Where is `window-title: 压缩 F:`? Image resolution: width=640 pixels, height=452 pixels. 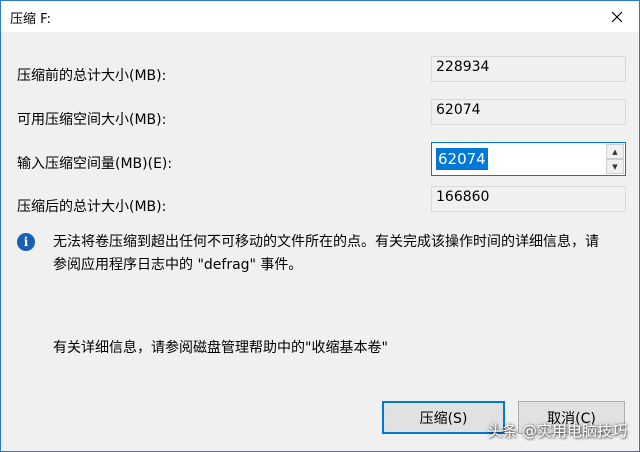 window-title: 压缩 F: is located at coordinates (30, 19).